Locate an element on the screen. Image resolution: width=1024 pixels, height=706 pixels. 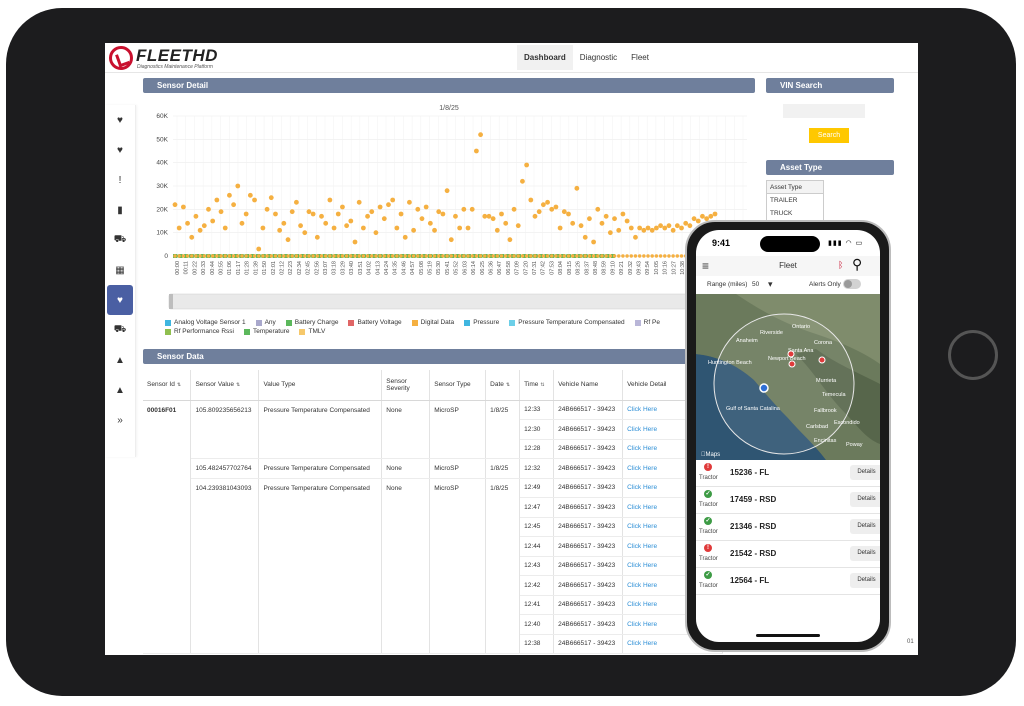
legend-label: Battery Voltage is located at coordinates (379, 322).